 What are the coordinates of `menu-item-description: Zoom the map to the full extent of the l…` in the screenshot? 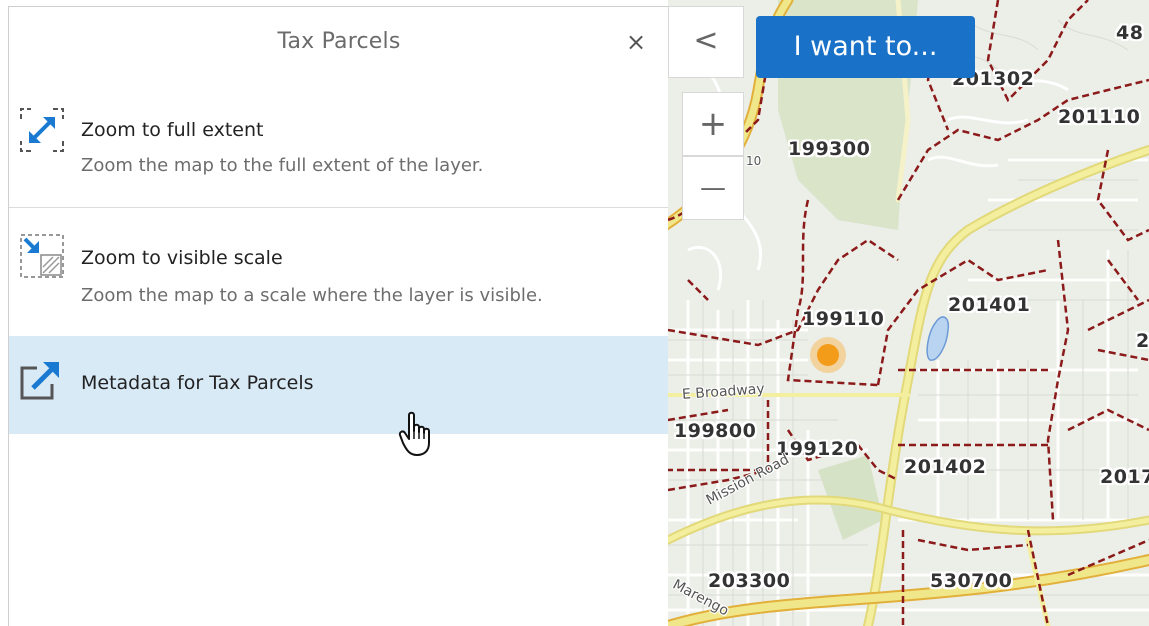 It's located at (282, 165).